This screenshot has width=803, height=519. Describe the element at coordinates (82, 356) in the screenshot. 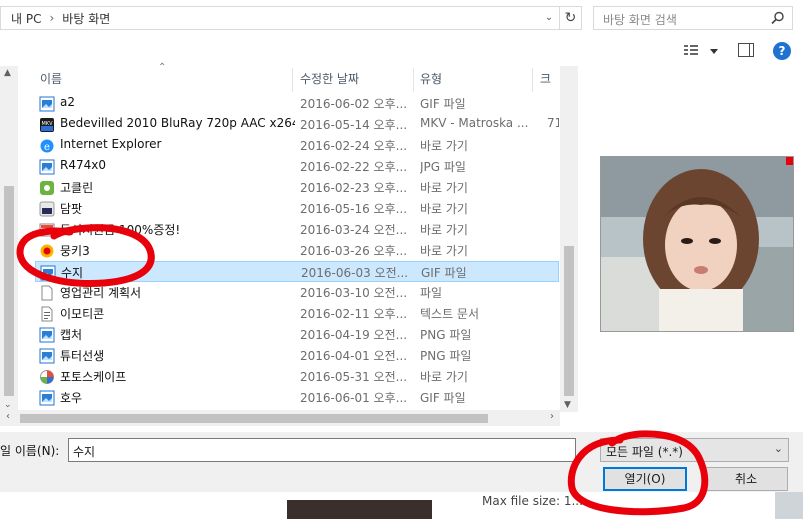

I see `file-name: 튜터선생` at that location.